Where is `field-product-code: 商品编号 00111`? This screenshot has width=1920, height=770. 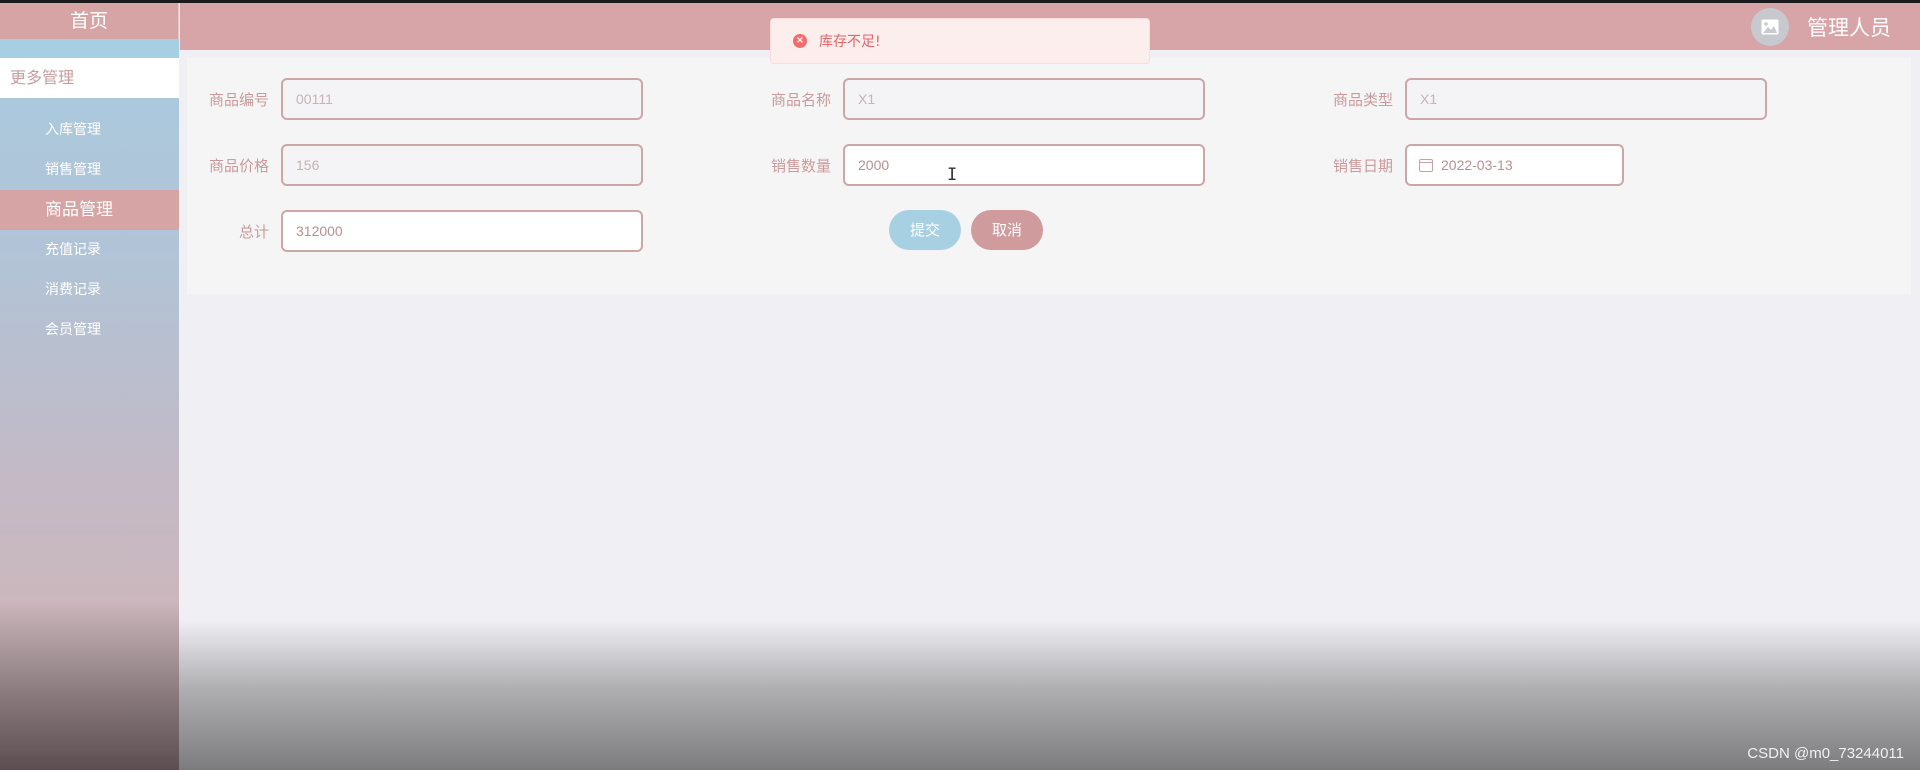 field-product-code: 商品编号 00111 is located at coordinates (415, 99).